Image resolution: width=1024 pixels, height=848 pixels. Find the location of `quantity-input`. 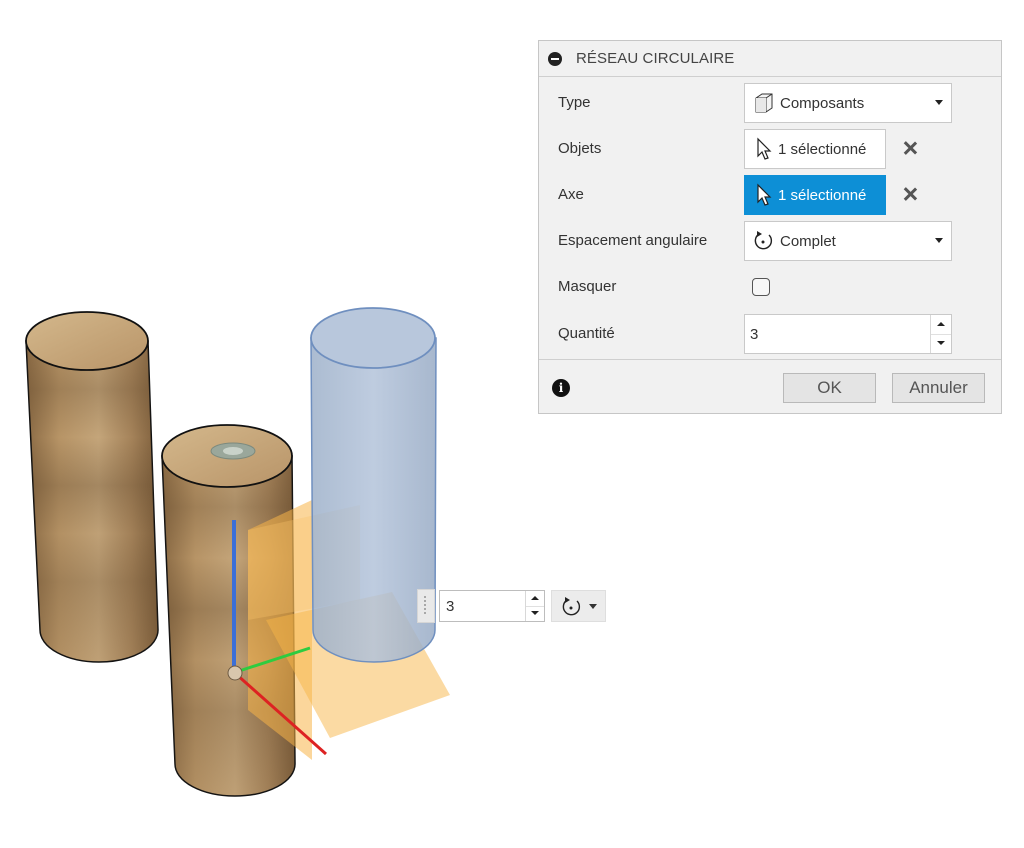

quantity-input is located at coordinates (838, 334).